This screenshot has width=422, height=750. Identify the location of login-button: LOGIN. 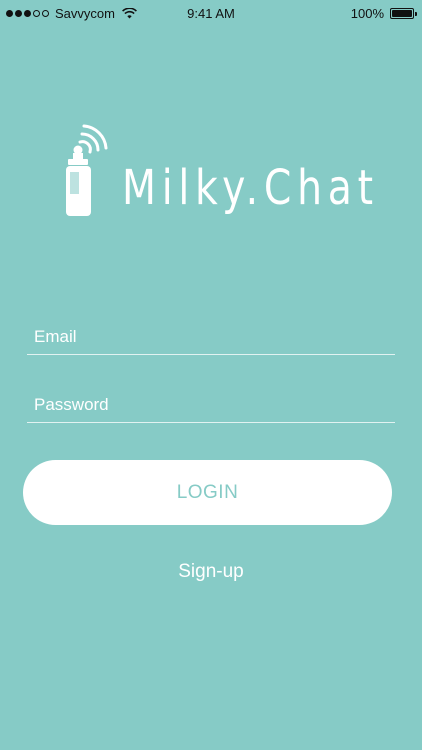
(207, 492).